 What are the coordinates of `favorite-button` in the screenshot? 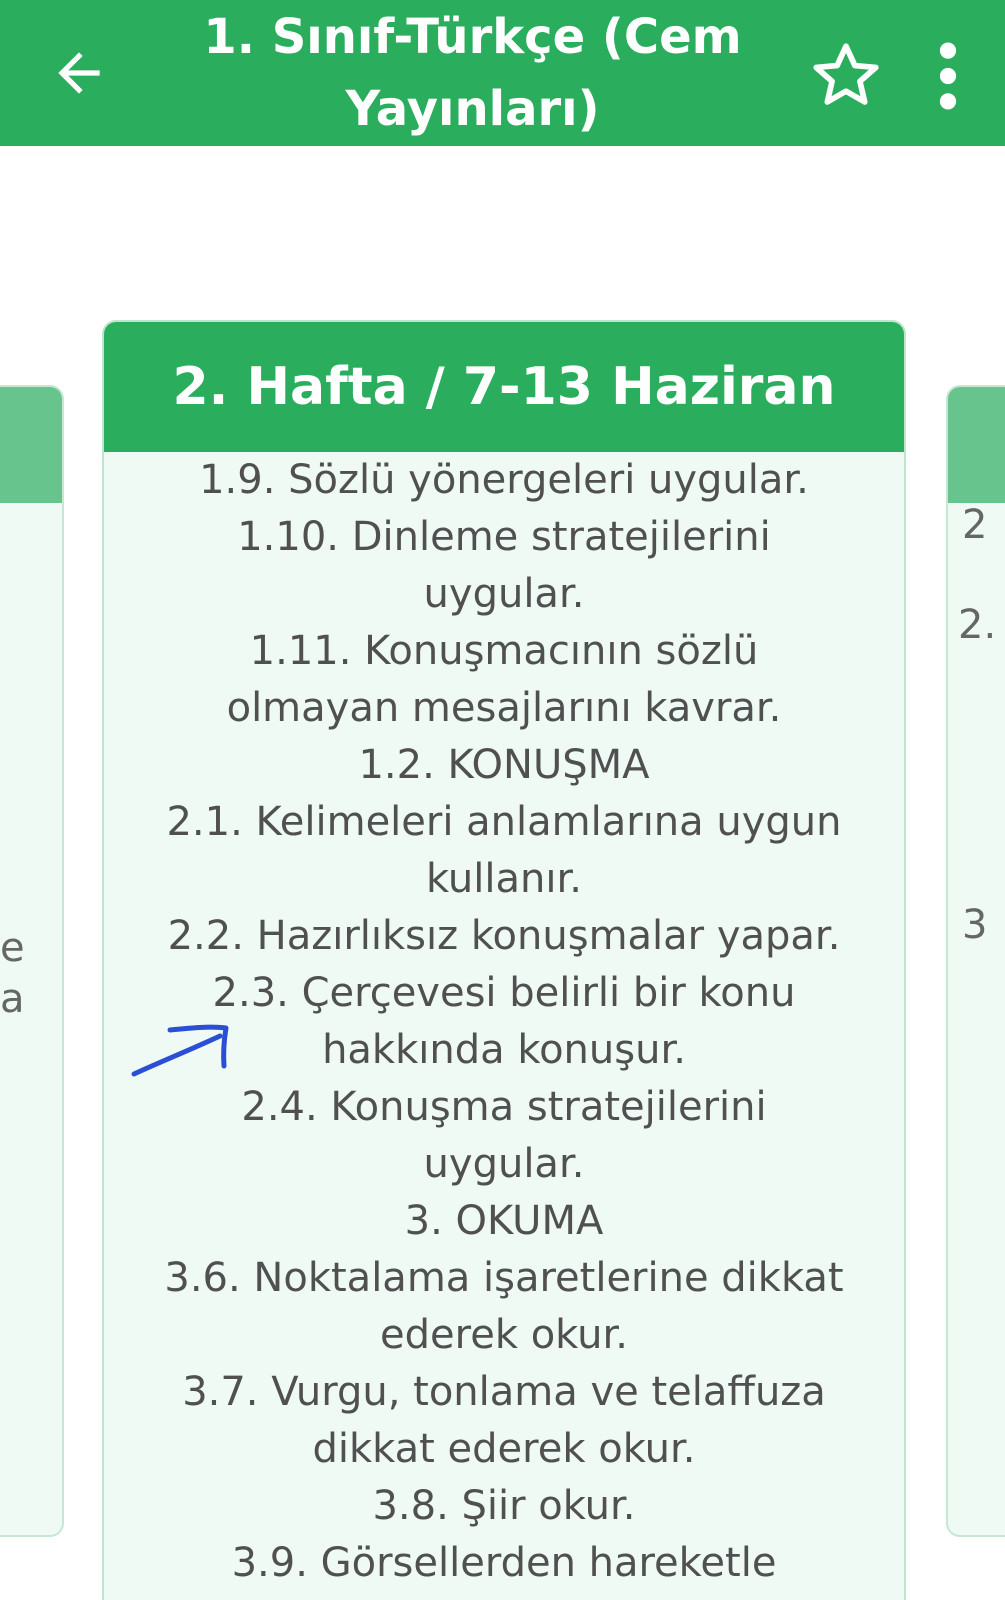 It's located at (846, 76).